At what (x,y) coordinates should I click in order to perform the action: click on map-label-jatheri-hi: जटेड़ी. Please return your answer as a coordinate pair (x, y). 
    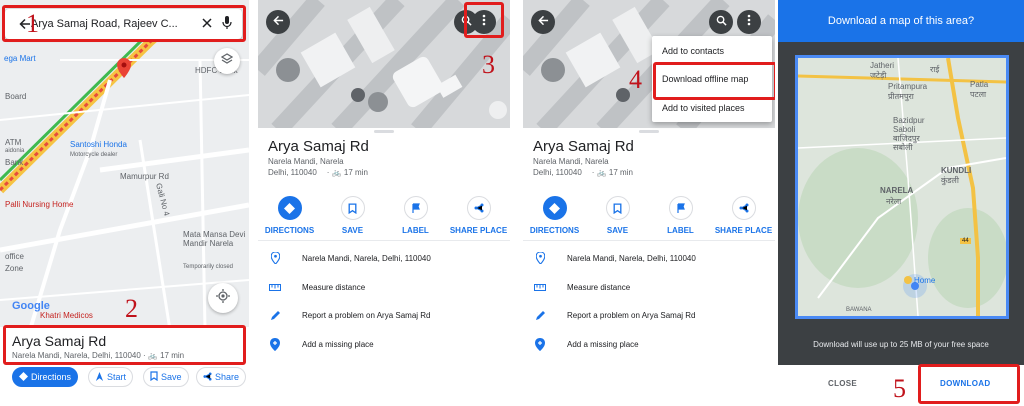
    Looking at the image, I should click on (878, 75).